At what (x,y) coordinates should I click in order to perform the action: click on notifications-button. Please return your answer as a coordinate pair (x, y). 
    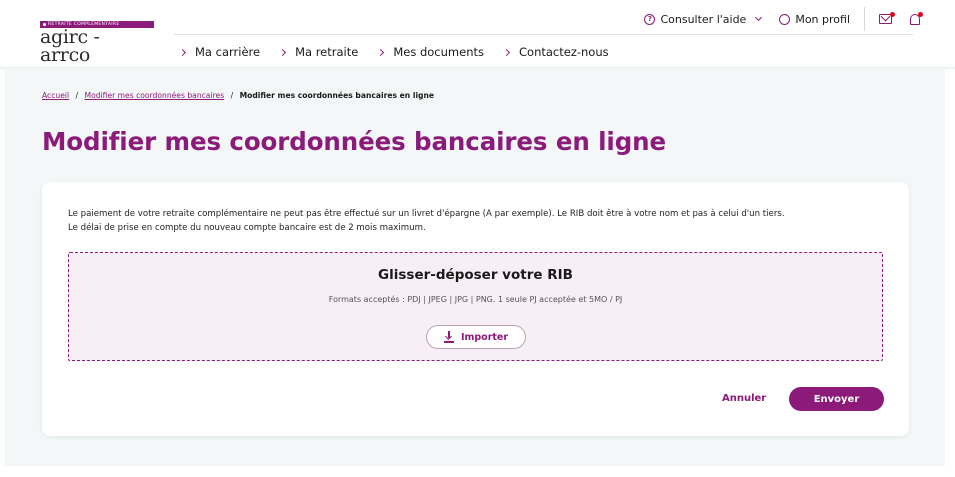
    Looking at the image, I should click on (916, 18).